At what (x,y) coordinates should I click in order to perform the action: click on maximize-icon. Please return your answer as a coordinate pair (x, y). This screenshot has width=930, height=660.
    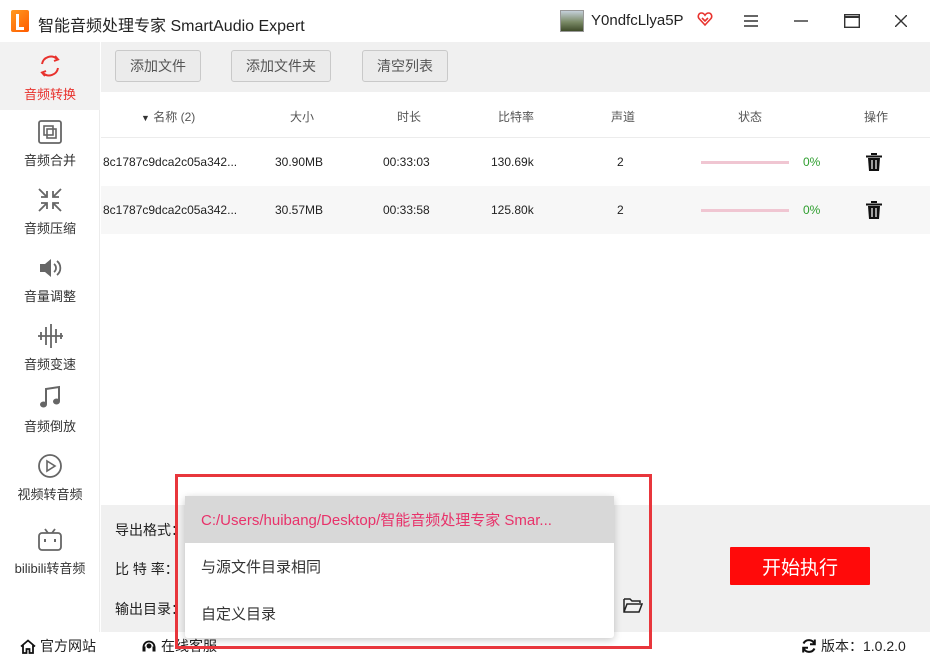
    Looking at the image, I should click on (852, 21).